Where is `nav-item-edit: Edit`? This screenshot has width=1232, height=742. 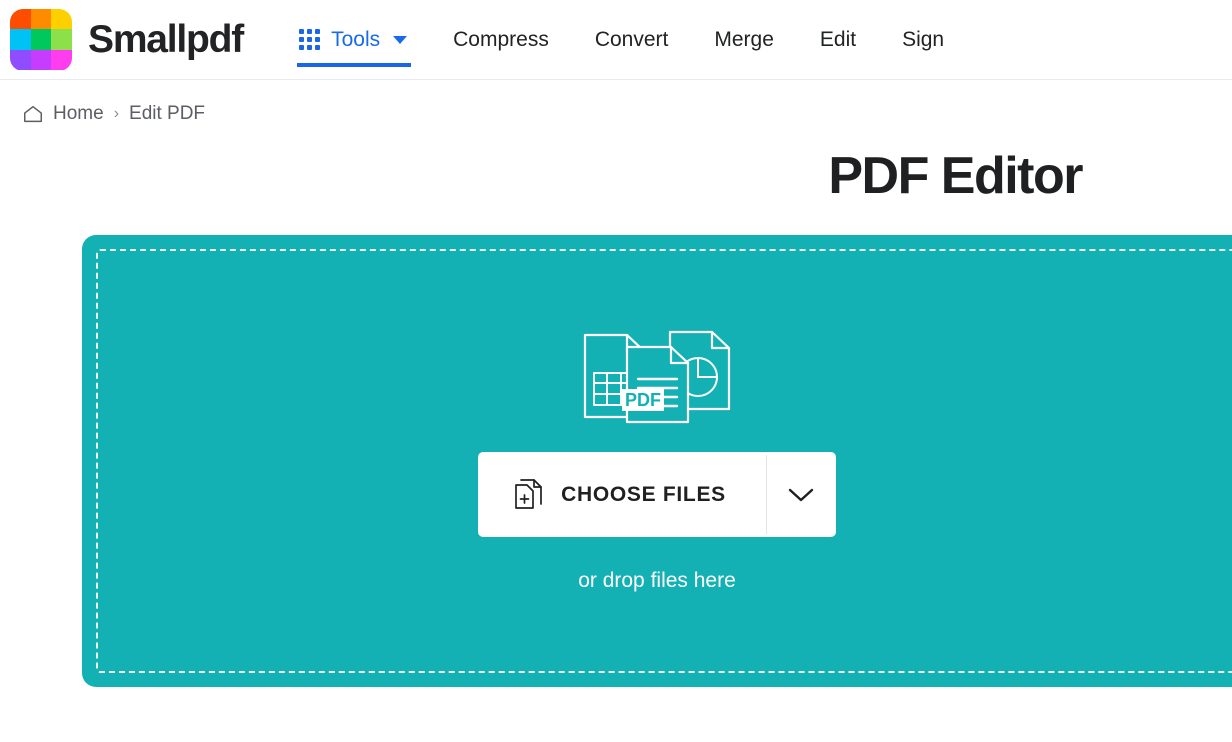 nav-item-edit: Edit is located at coordinates (838, 39).